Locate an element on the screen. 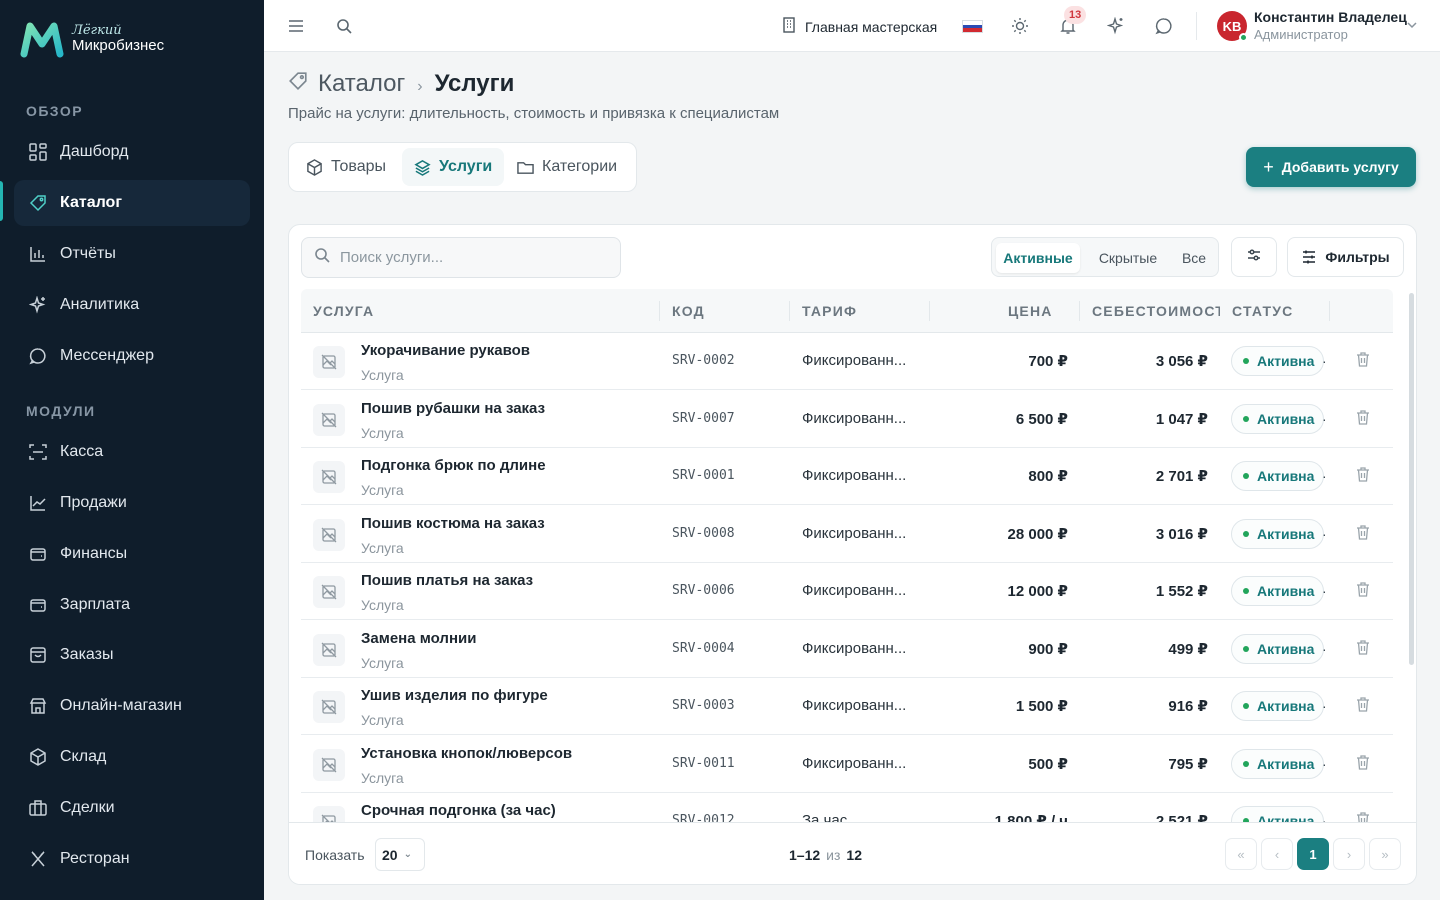  sidebar-item-finance: Финансы is located at coordinates (132, 554).